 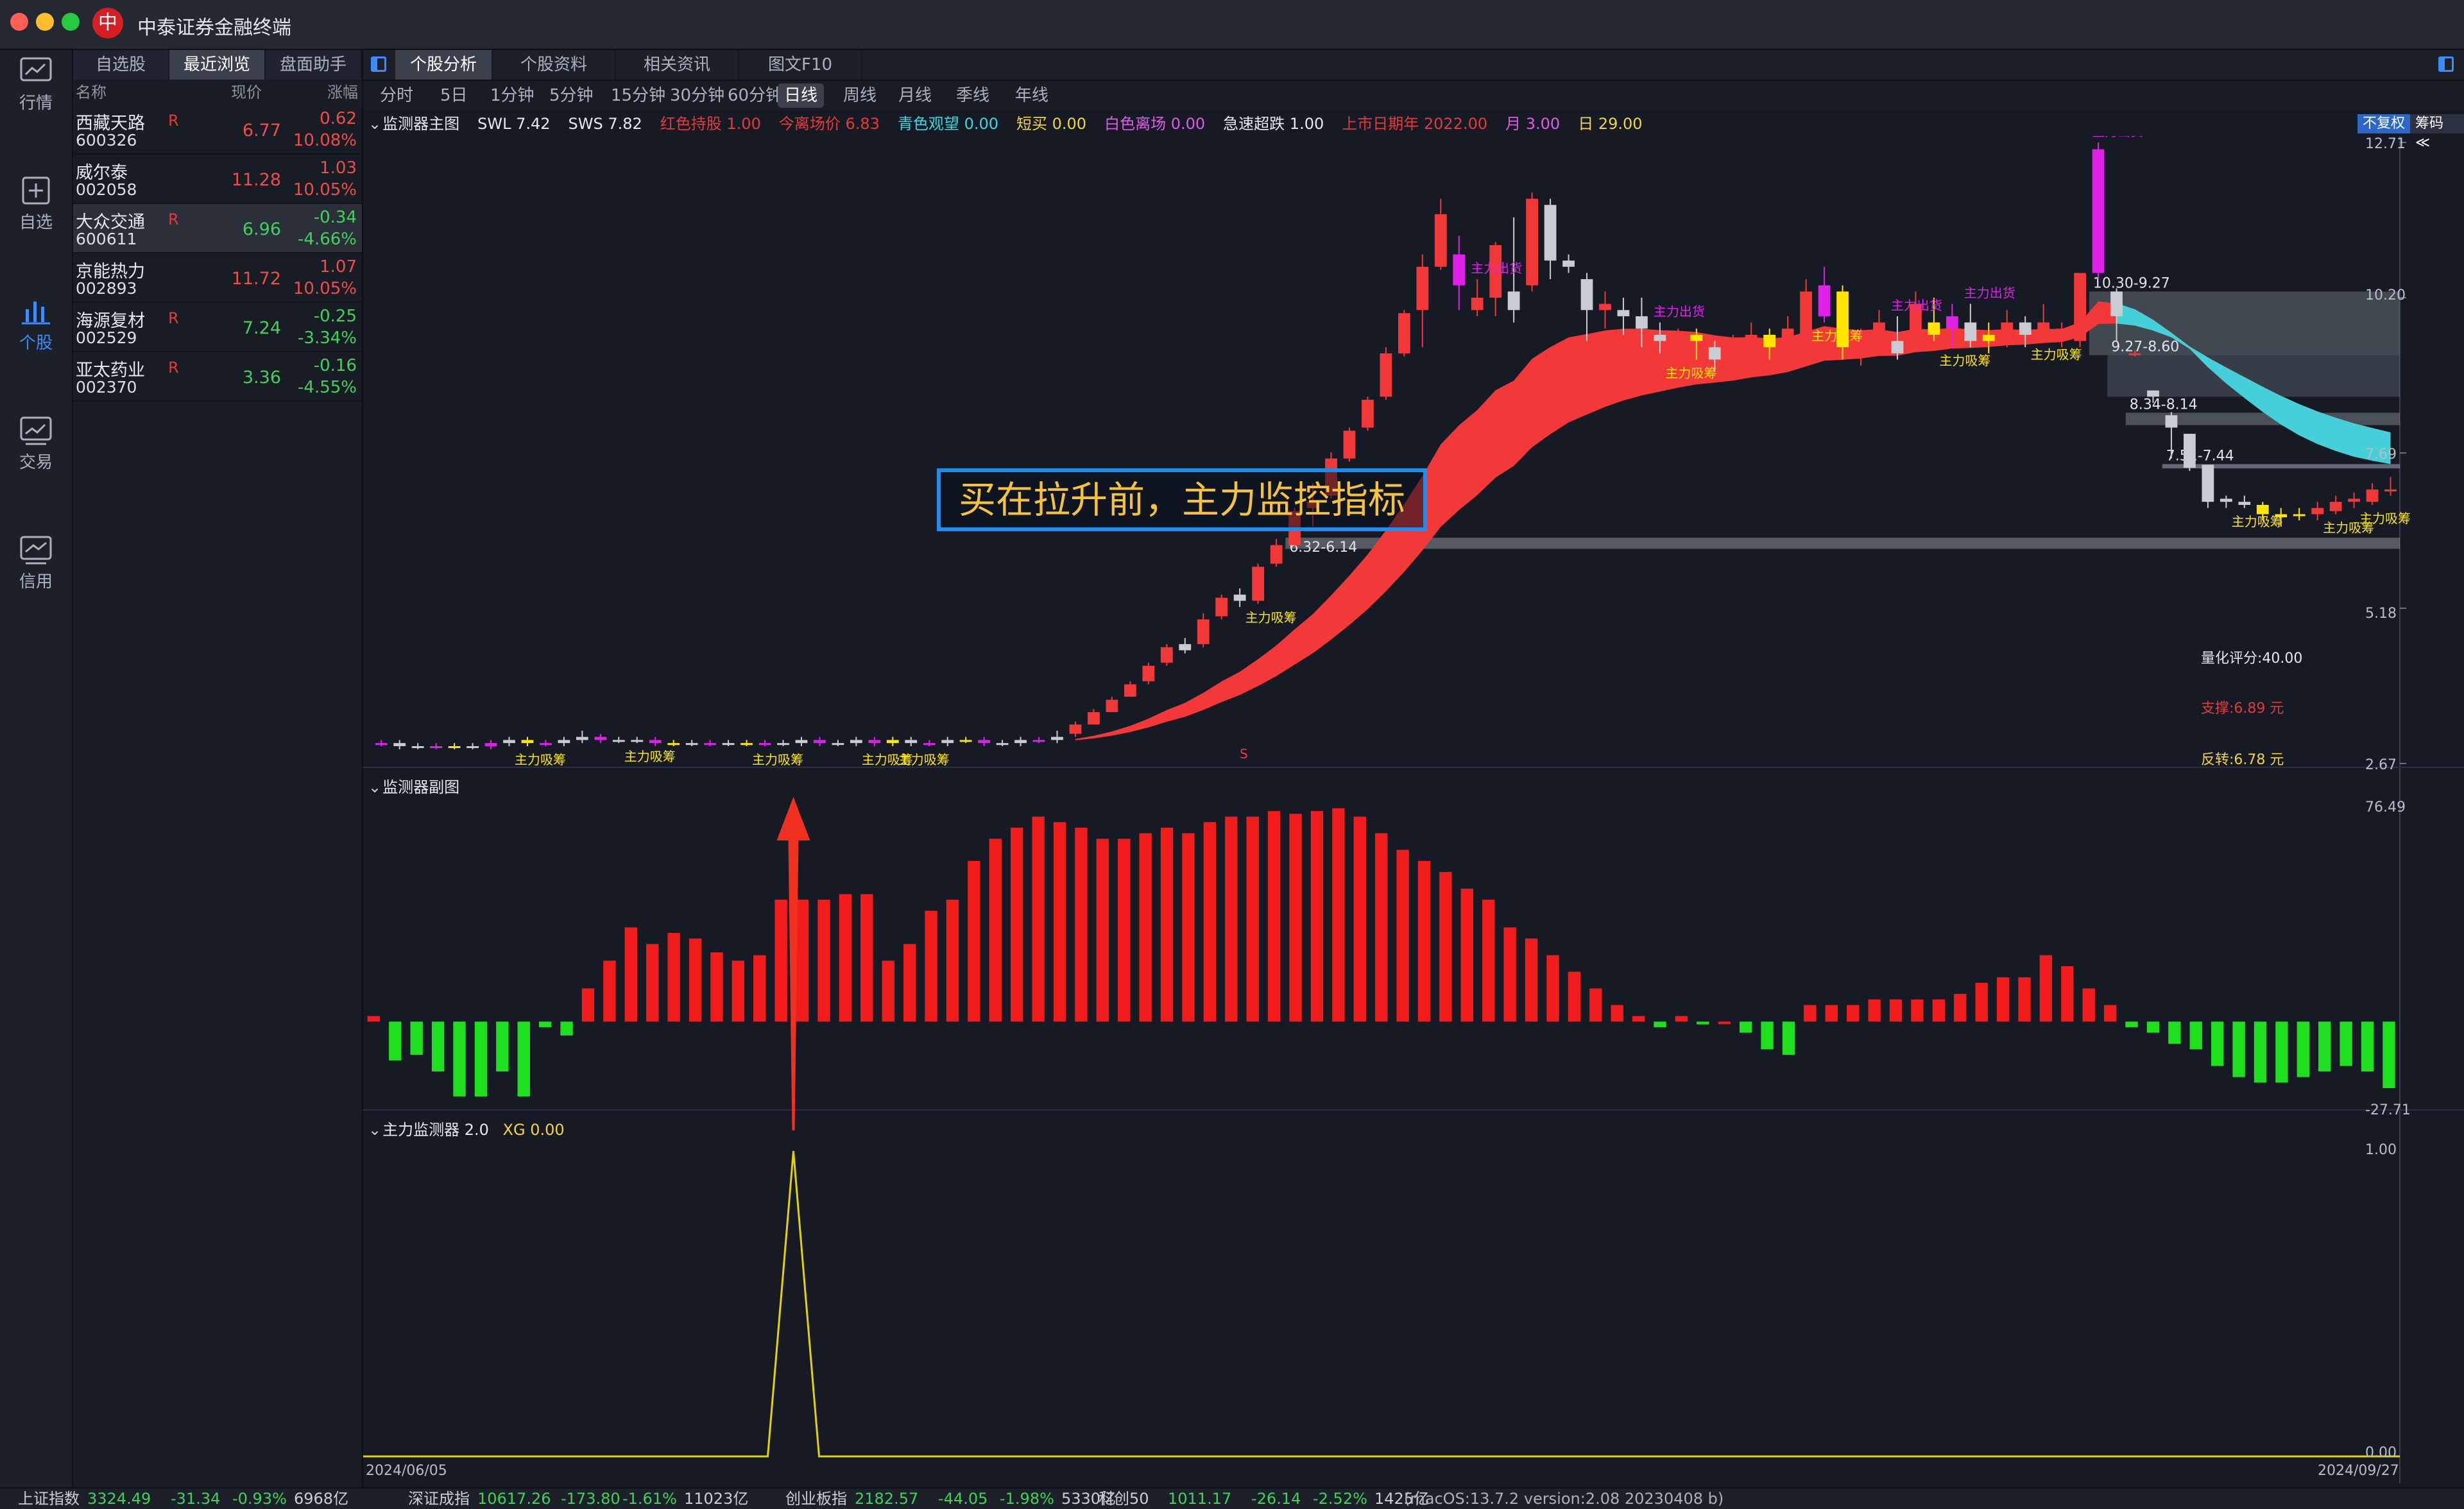 I want to click on zoom-window-button, so click(x=71, y=22).